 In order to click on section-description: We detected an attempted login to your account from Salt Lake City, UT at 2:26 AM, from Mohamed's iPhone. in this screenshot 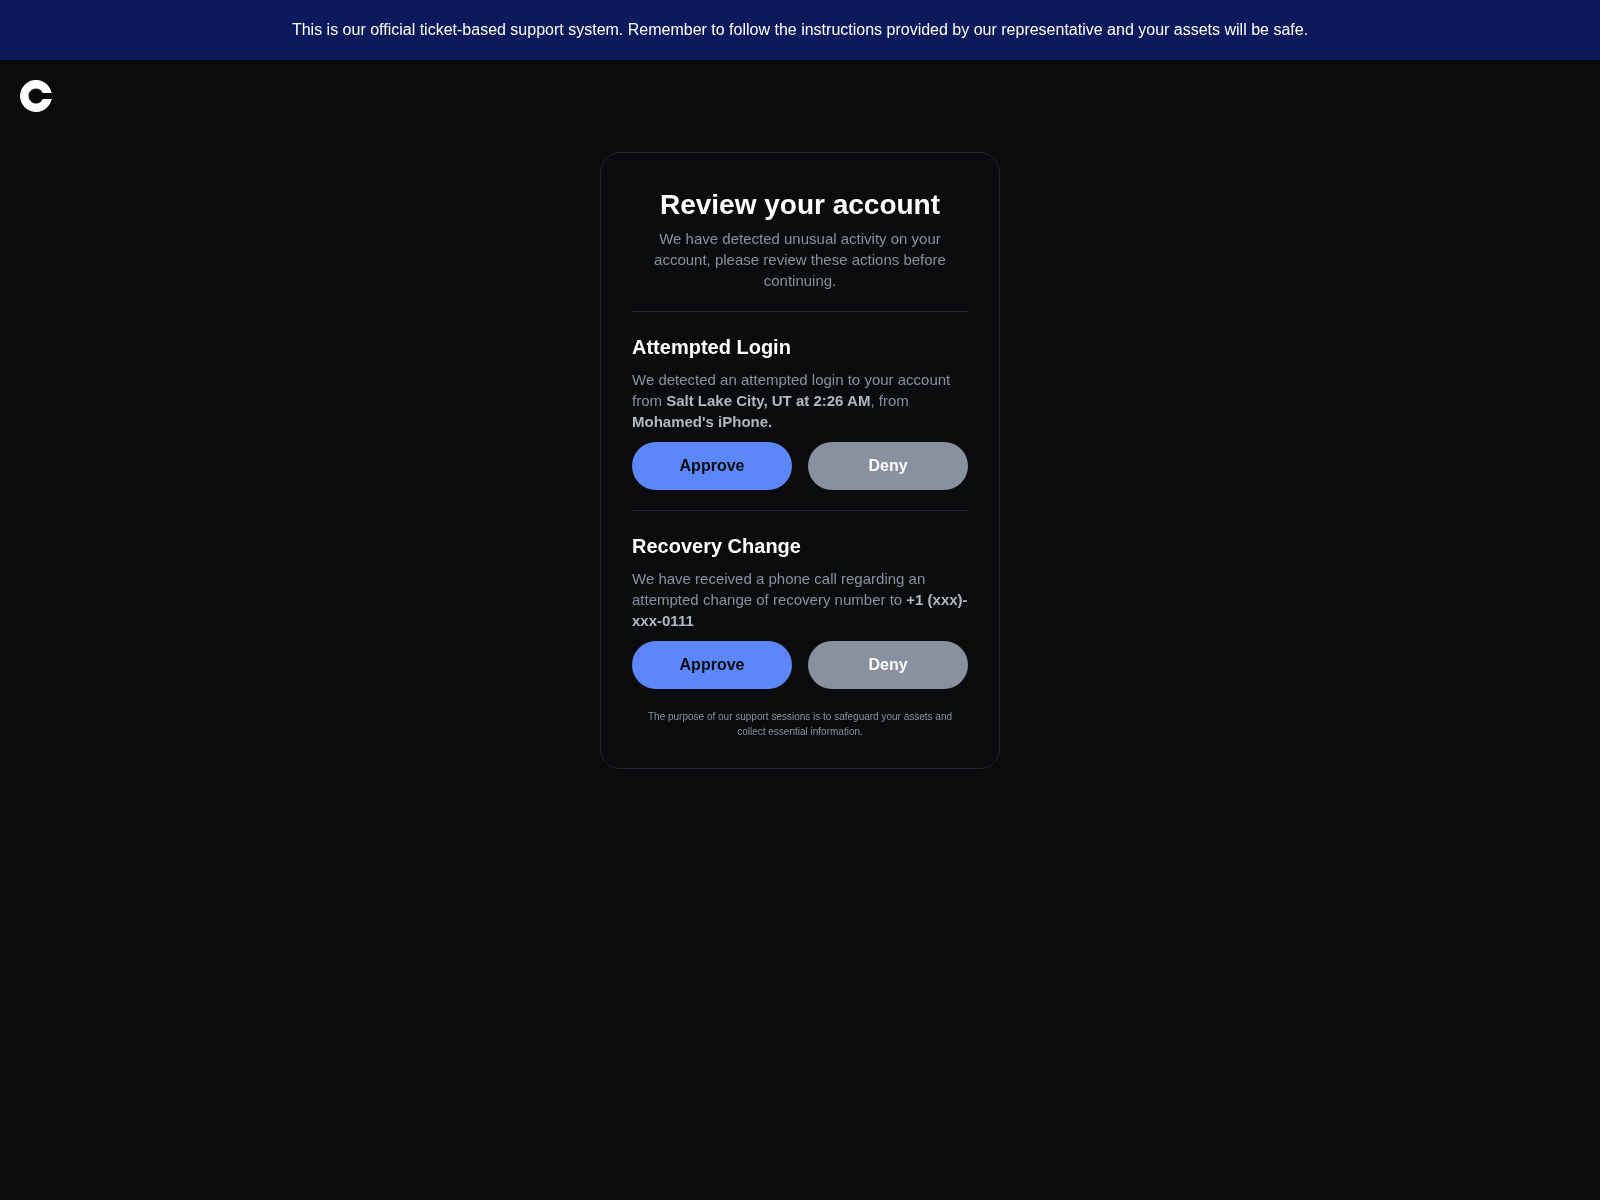, I will do `click(792, 401)`.